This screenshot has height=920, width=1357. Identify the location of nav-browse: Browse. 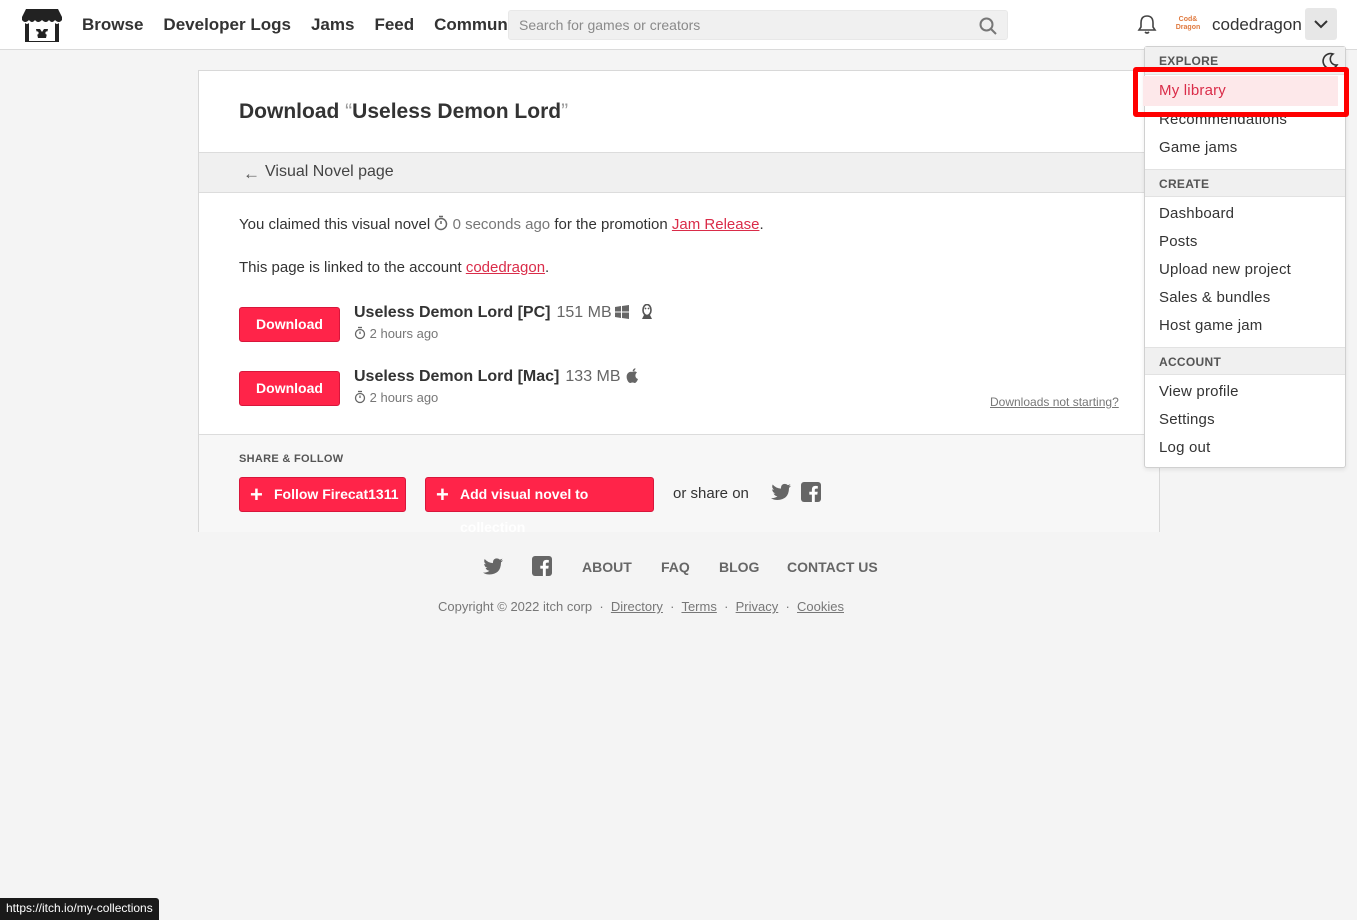
(112, 25).